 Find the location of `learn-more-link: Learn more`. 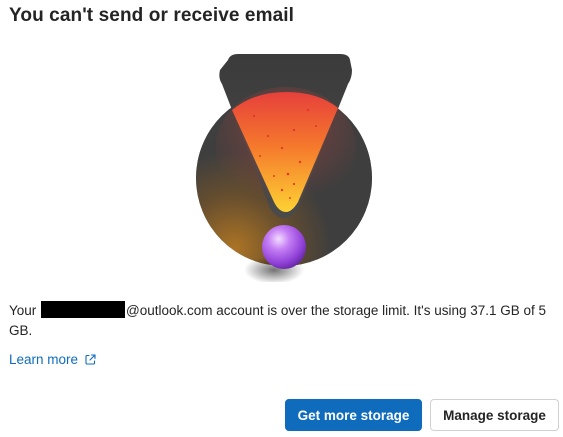

learn-more-link: Learn more is located at coordinates (52, 359).